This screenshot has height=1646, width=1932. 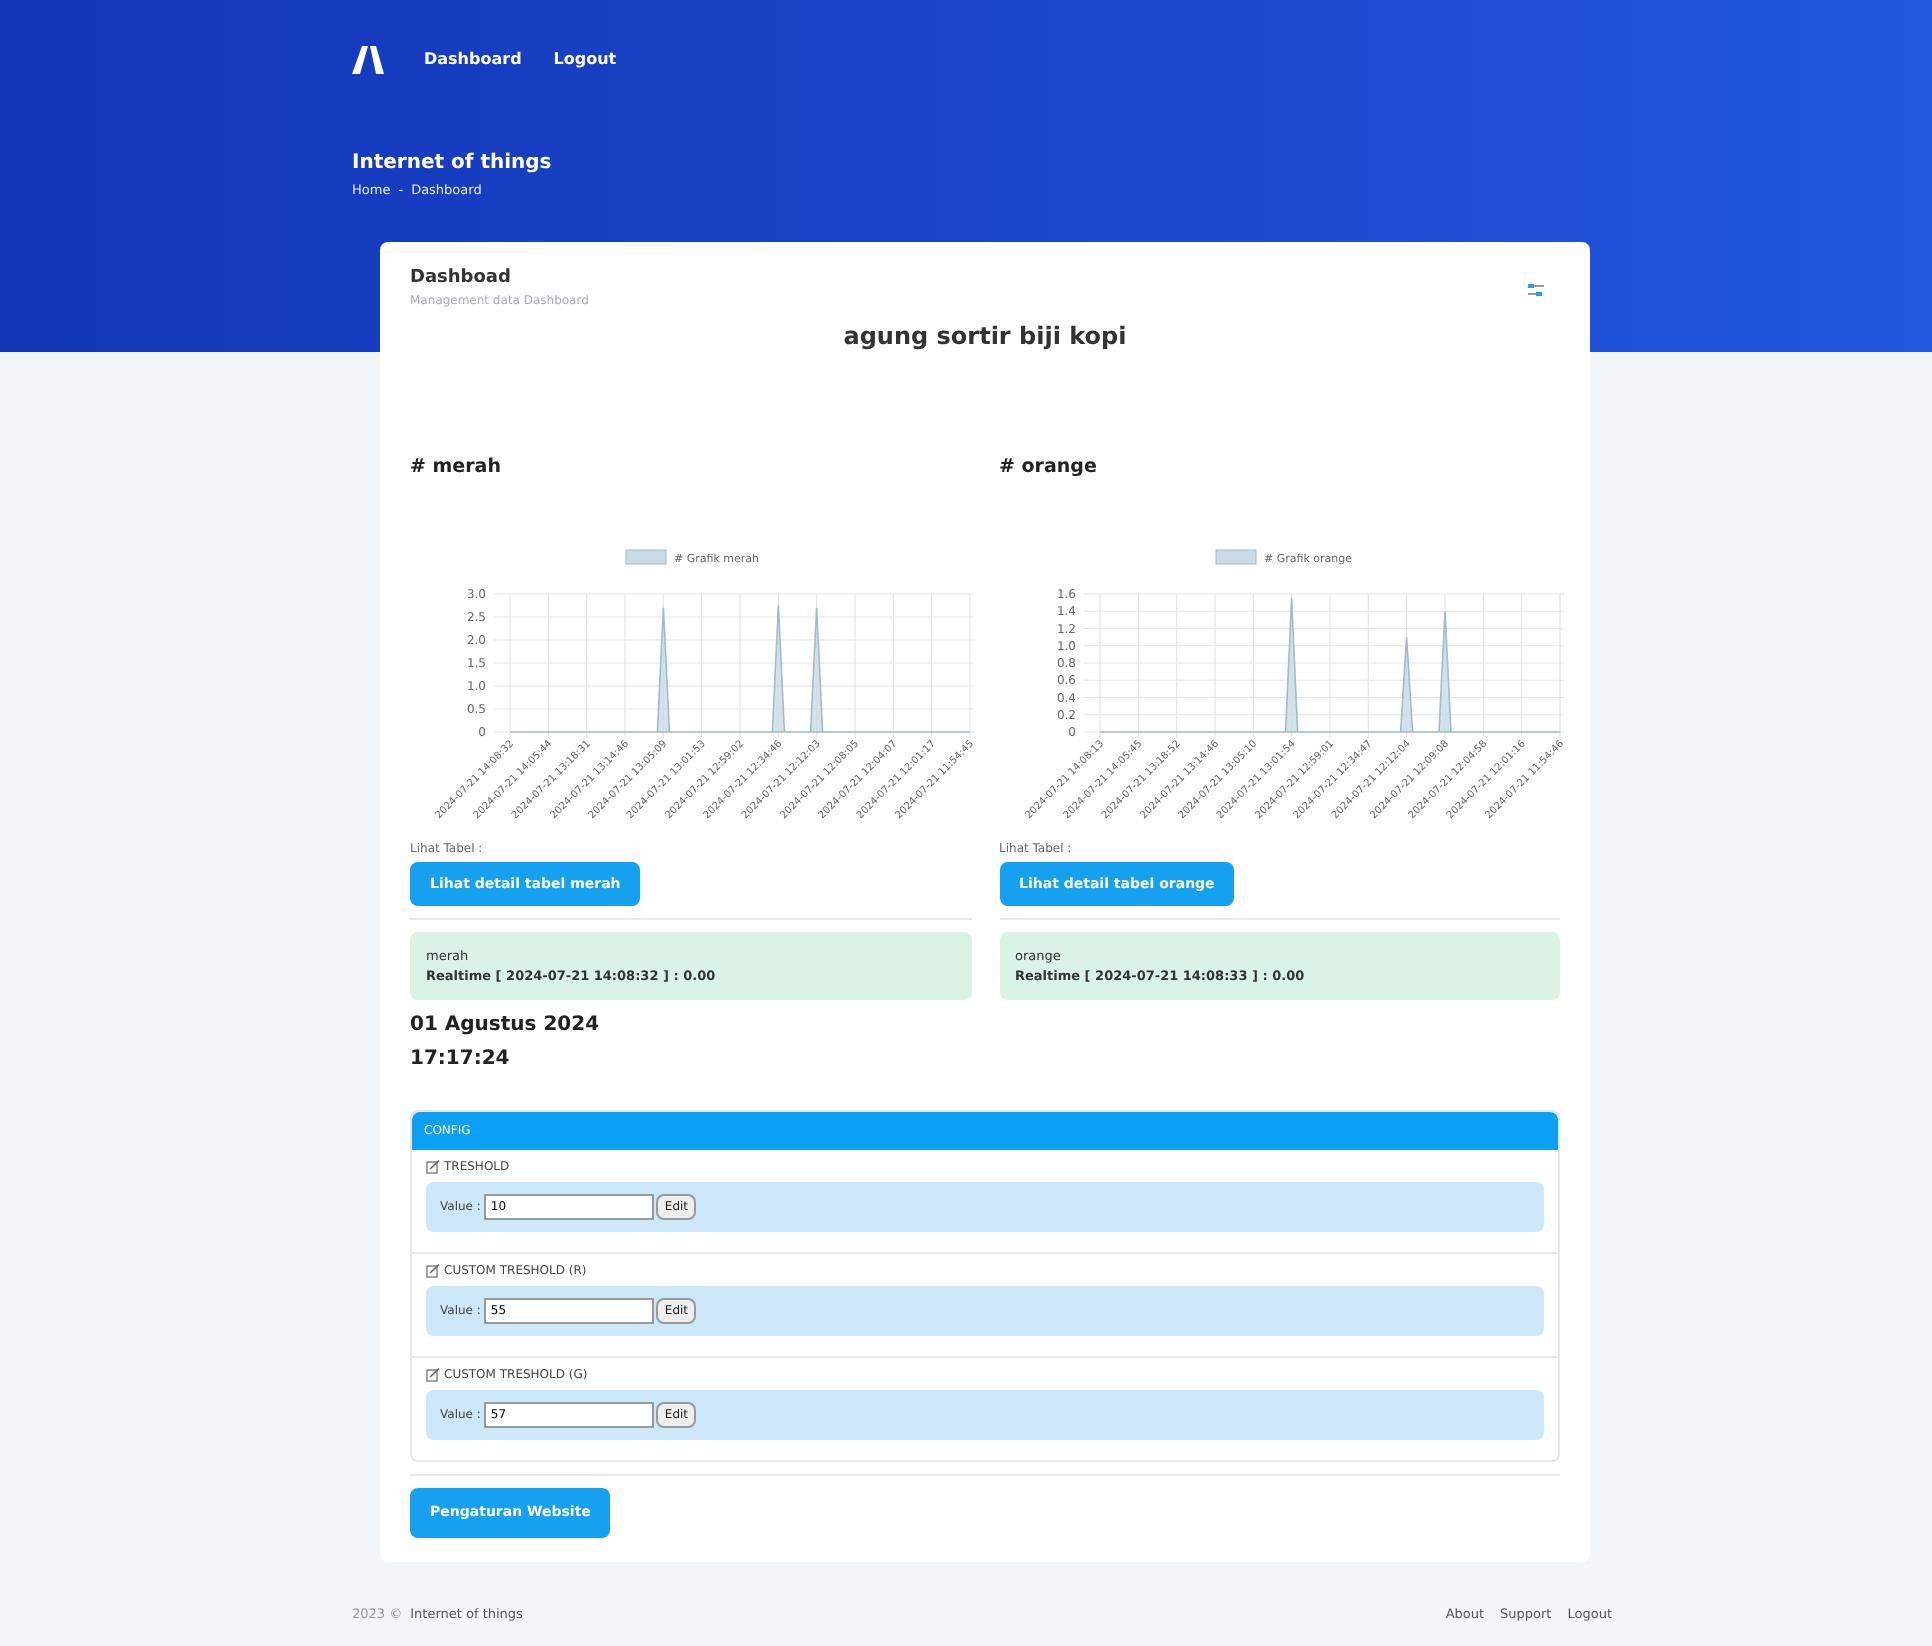 I want to click on settings-icon, so click(x=1536, y=289).